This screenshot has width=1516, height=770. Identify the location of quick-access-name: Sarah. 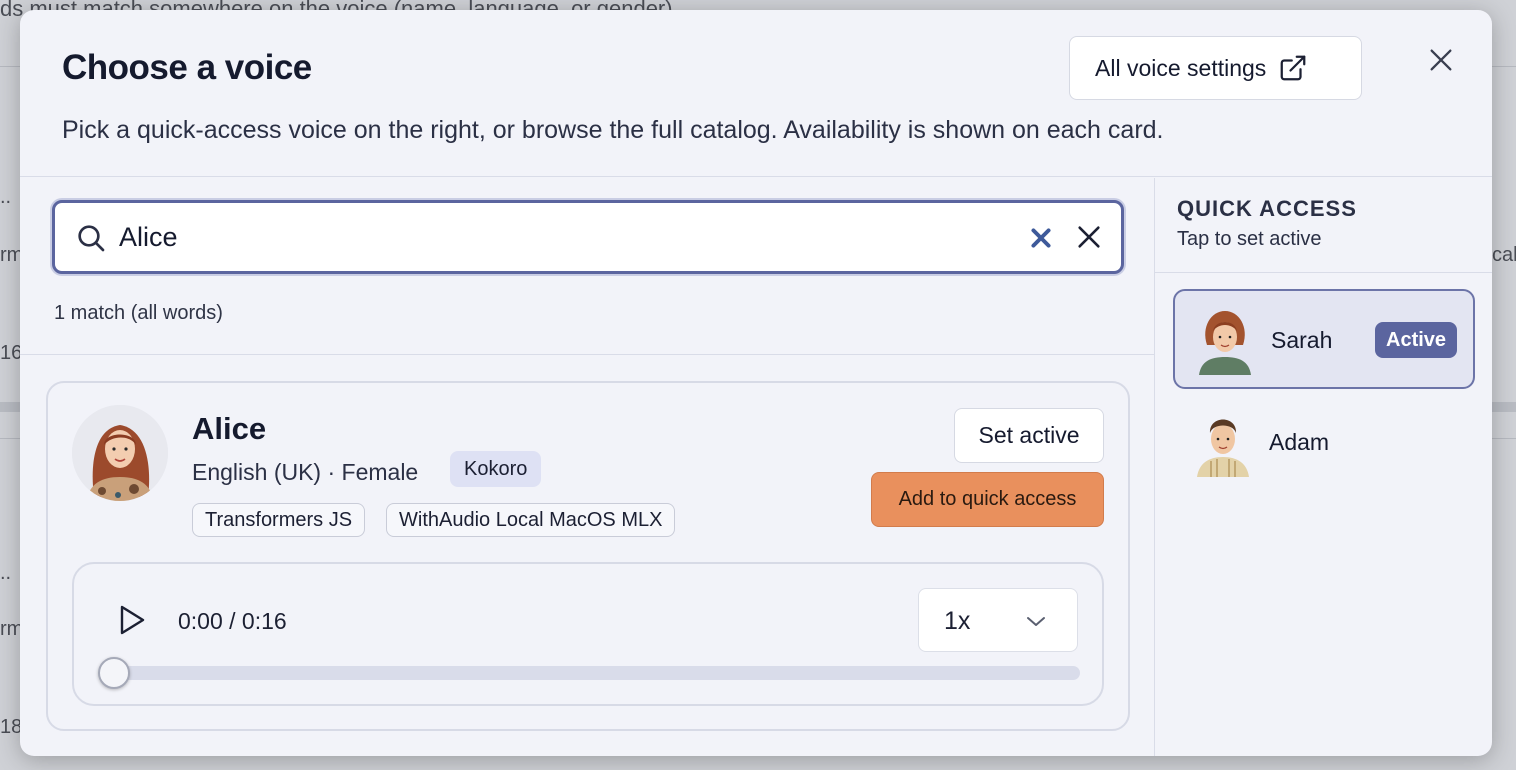
(1302, 340).